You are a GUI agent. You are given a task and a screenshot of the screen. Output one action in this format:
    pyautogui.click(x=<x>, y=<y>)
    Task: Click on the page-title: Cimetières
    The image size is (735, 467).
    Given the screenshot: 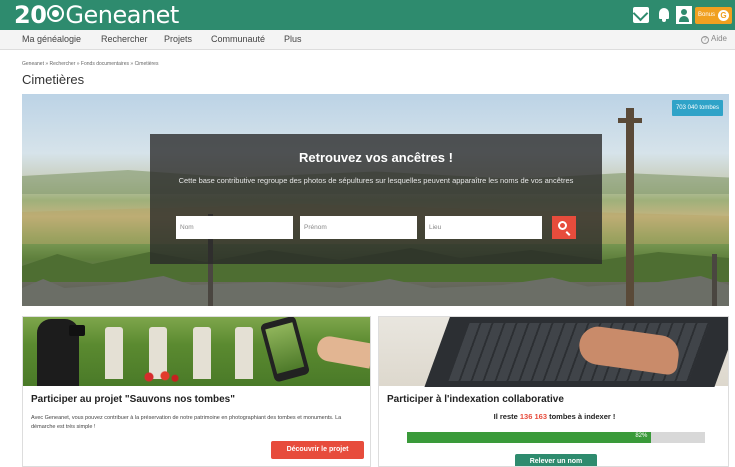 What is the action you would take?
    pyautogui.click(x=53, y=79)
    